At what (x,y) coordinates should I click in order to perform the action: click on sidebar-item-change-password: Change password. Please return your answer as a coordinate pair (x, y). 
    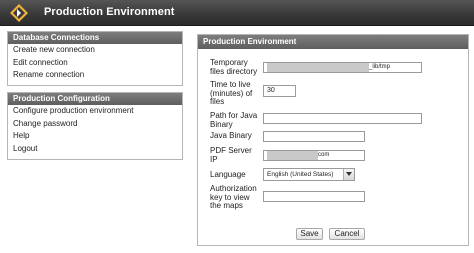
    Looking at the image, I should click on (95, 124).